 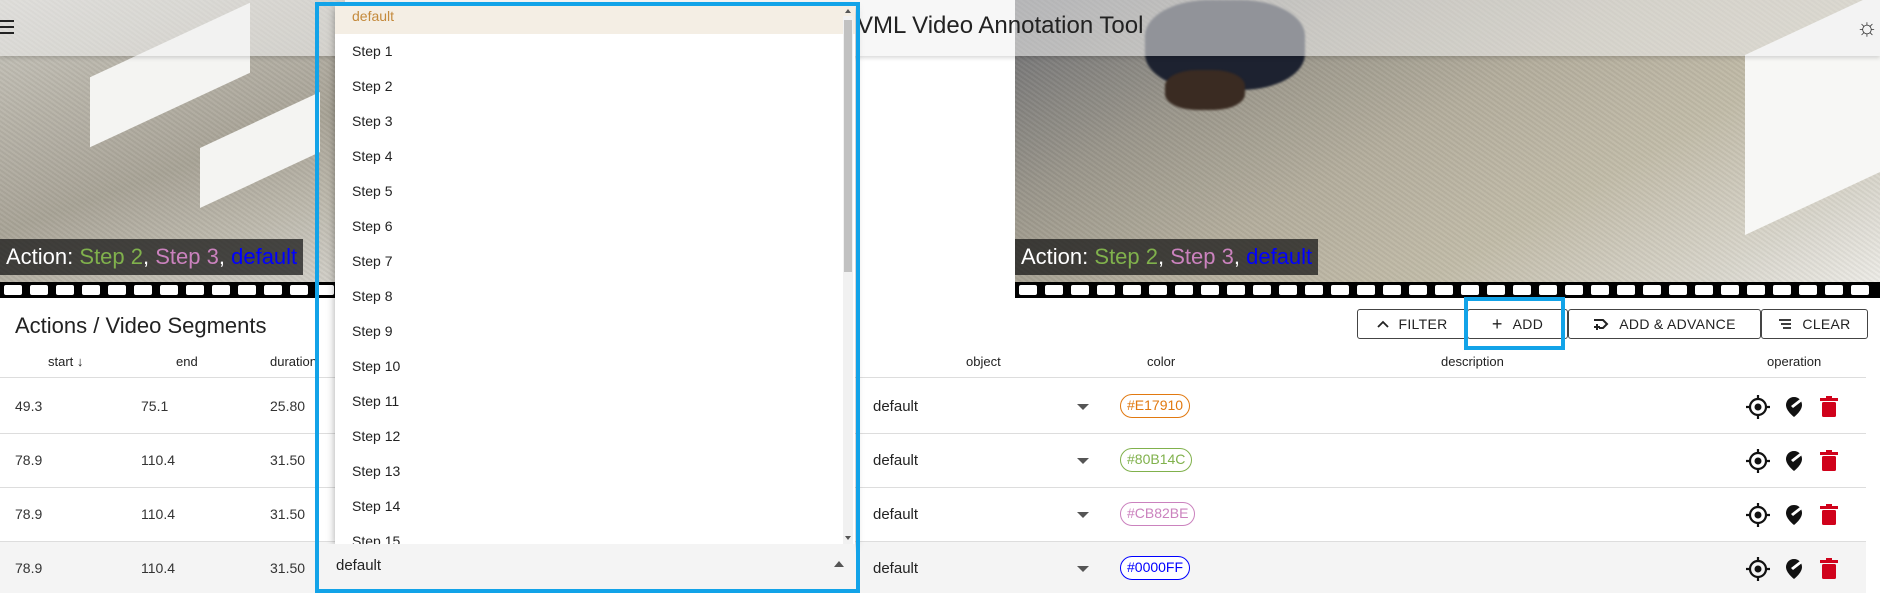 What do you see at coordinates (1155, 568) in the screenshot?
I see `color-chip: #0000FF` at bounding box center [1155, 568].